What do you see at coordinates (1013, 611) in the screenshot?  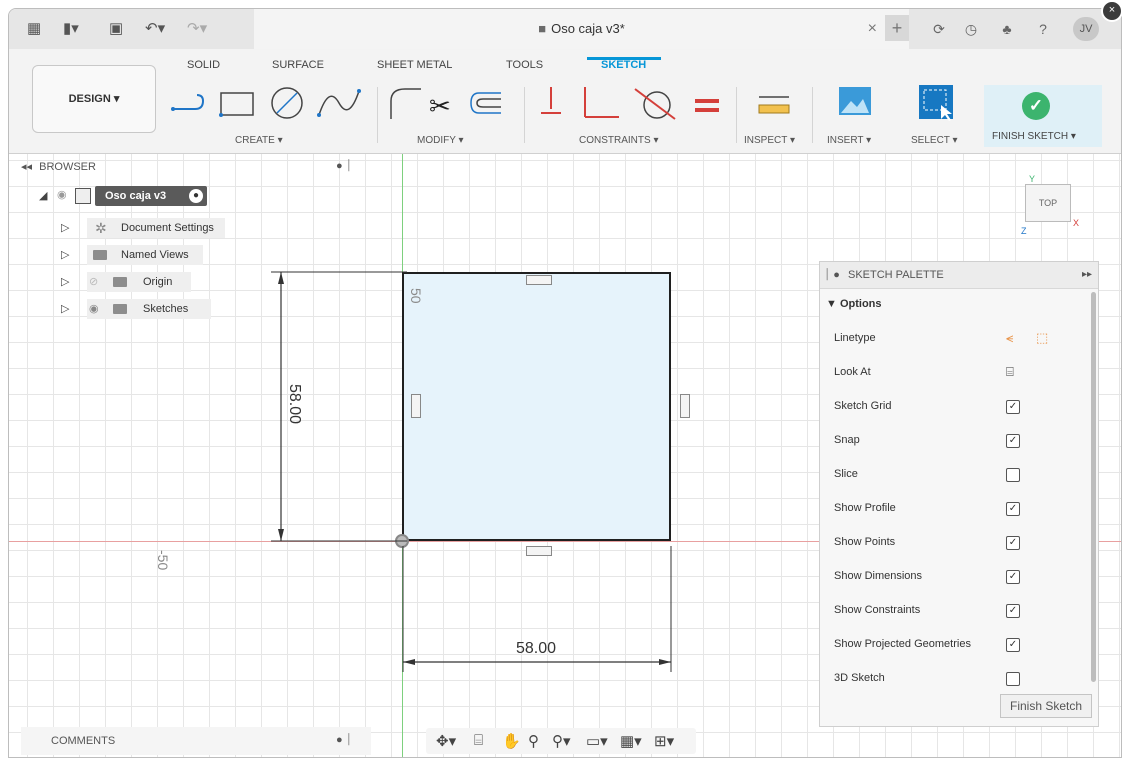 I see `show-constraints-checkbox: ✓` at bounding box center [1013, 611].